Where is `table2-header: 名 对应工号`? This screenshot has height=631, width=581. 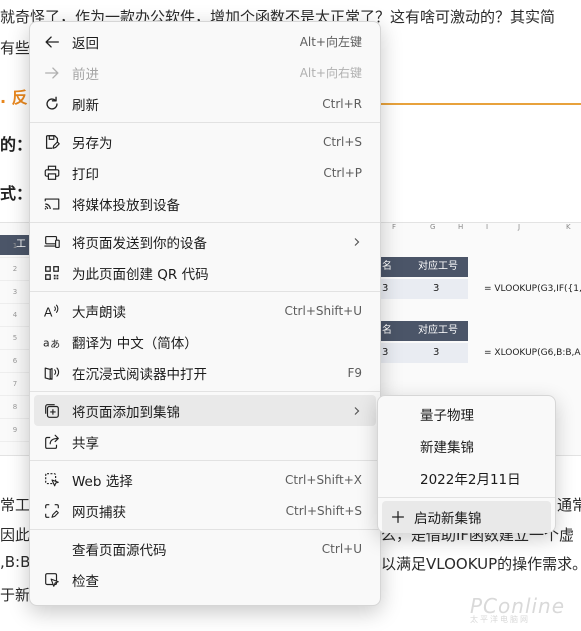 table2-header: 名 对应工号 is located at coordinates (424, 331).